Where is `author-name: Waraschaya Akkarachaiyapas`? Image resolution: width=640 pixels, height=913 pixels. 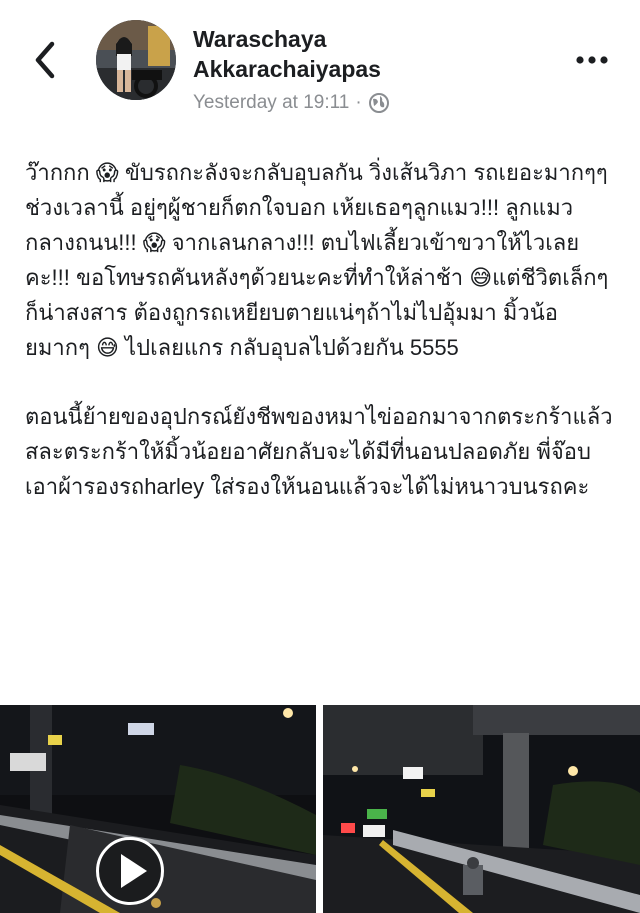 author-name: Waraschaya Akkarachaiyapas is located at coordinates (363, 54).